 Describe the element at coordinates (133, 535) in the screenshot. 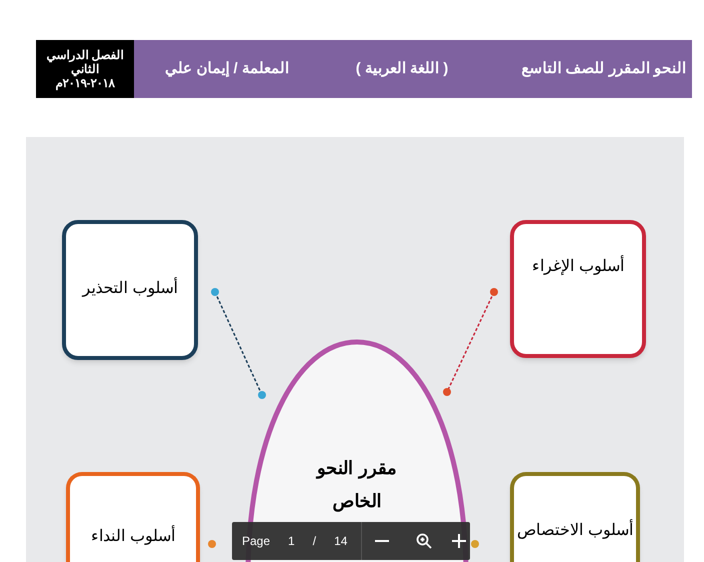

I see `branch-label: أسلوب النداء` at that location.